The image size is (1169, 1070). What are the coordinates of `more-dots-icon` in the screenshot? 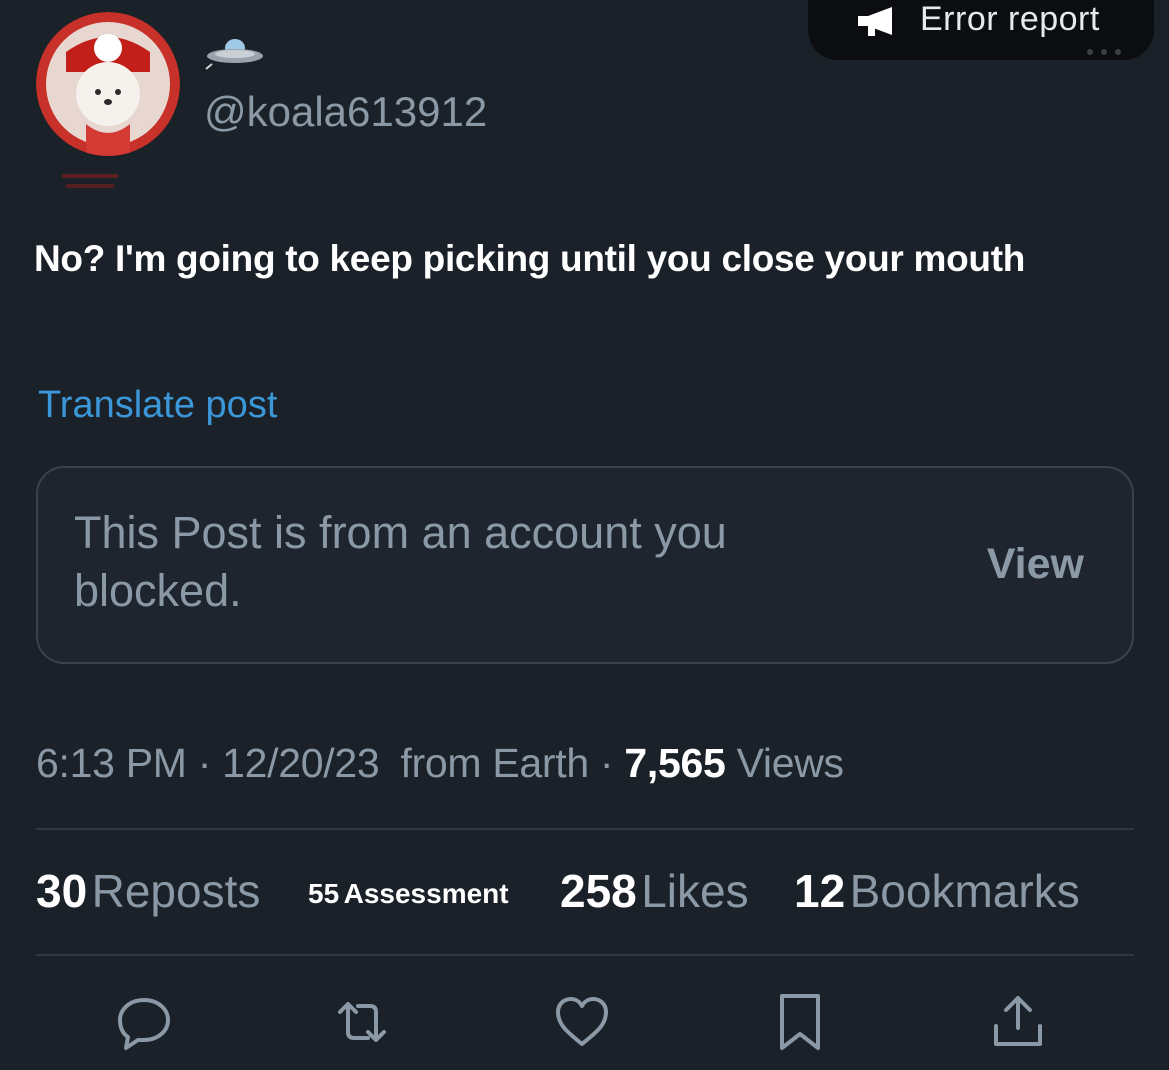 It's located at (1104, 52).